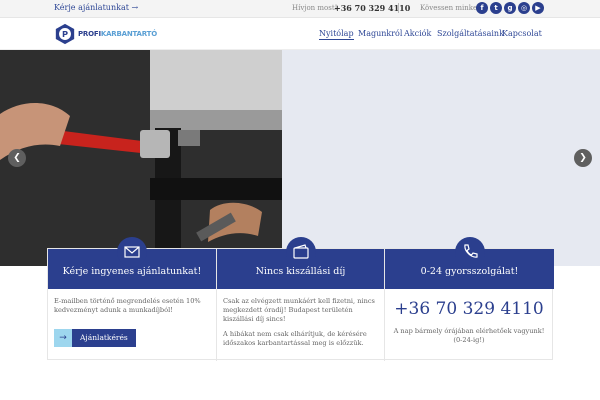  I want to click on chevron-left-icon: ❮, so click(17, 158).